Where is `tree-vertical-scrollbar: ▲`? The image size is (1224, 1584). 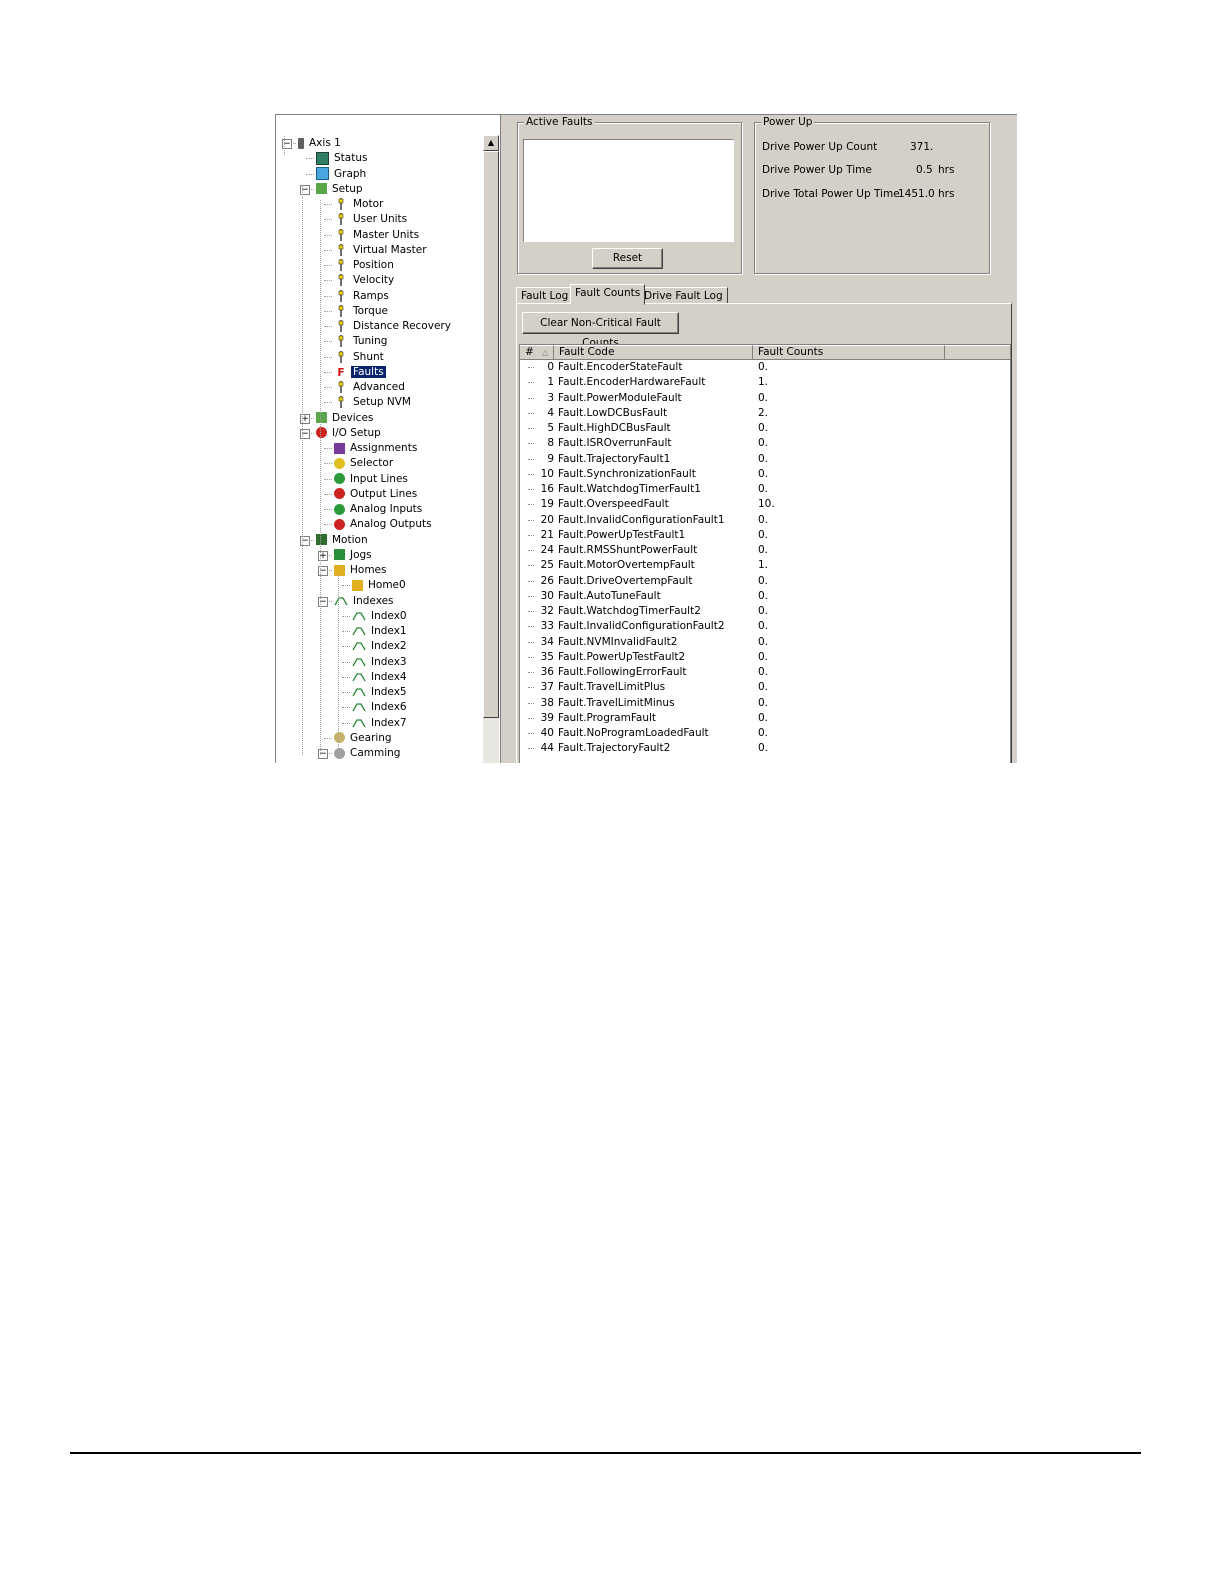 tree-vertical-scrollbar: ▲ is located at coordinates (491, 449).